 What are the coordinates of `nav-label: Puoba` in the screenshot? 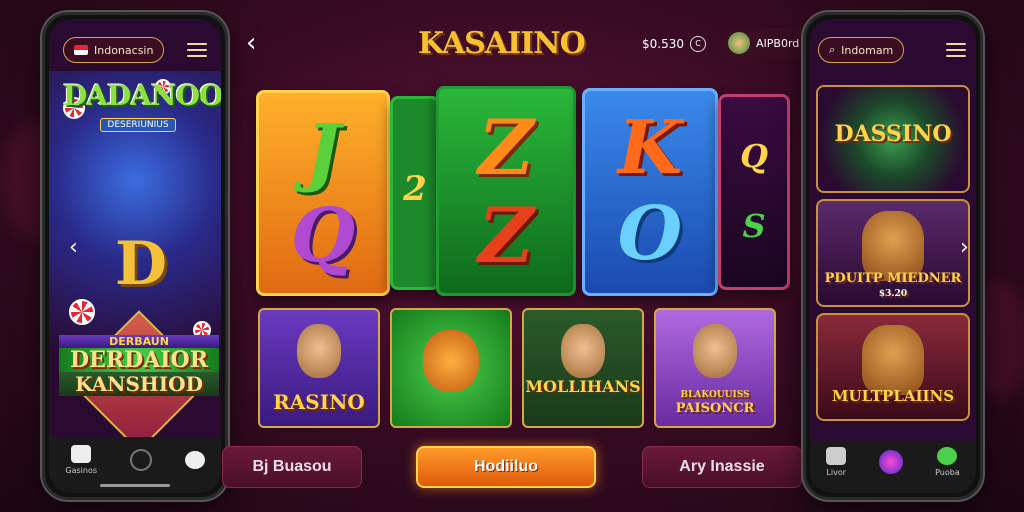 It's located at (947, 472).